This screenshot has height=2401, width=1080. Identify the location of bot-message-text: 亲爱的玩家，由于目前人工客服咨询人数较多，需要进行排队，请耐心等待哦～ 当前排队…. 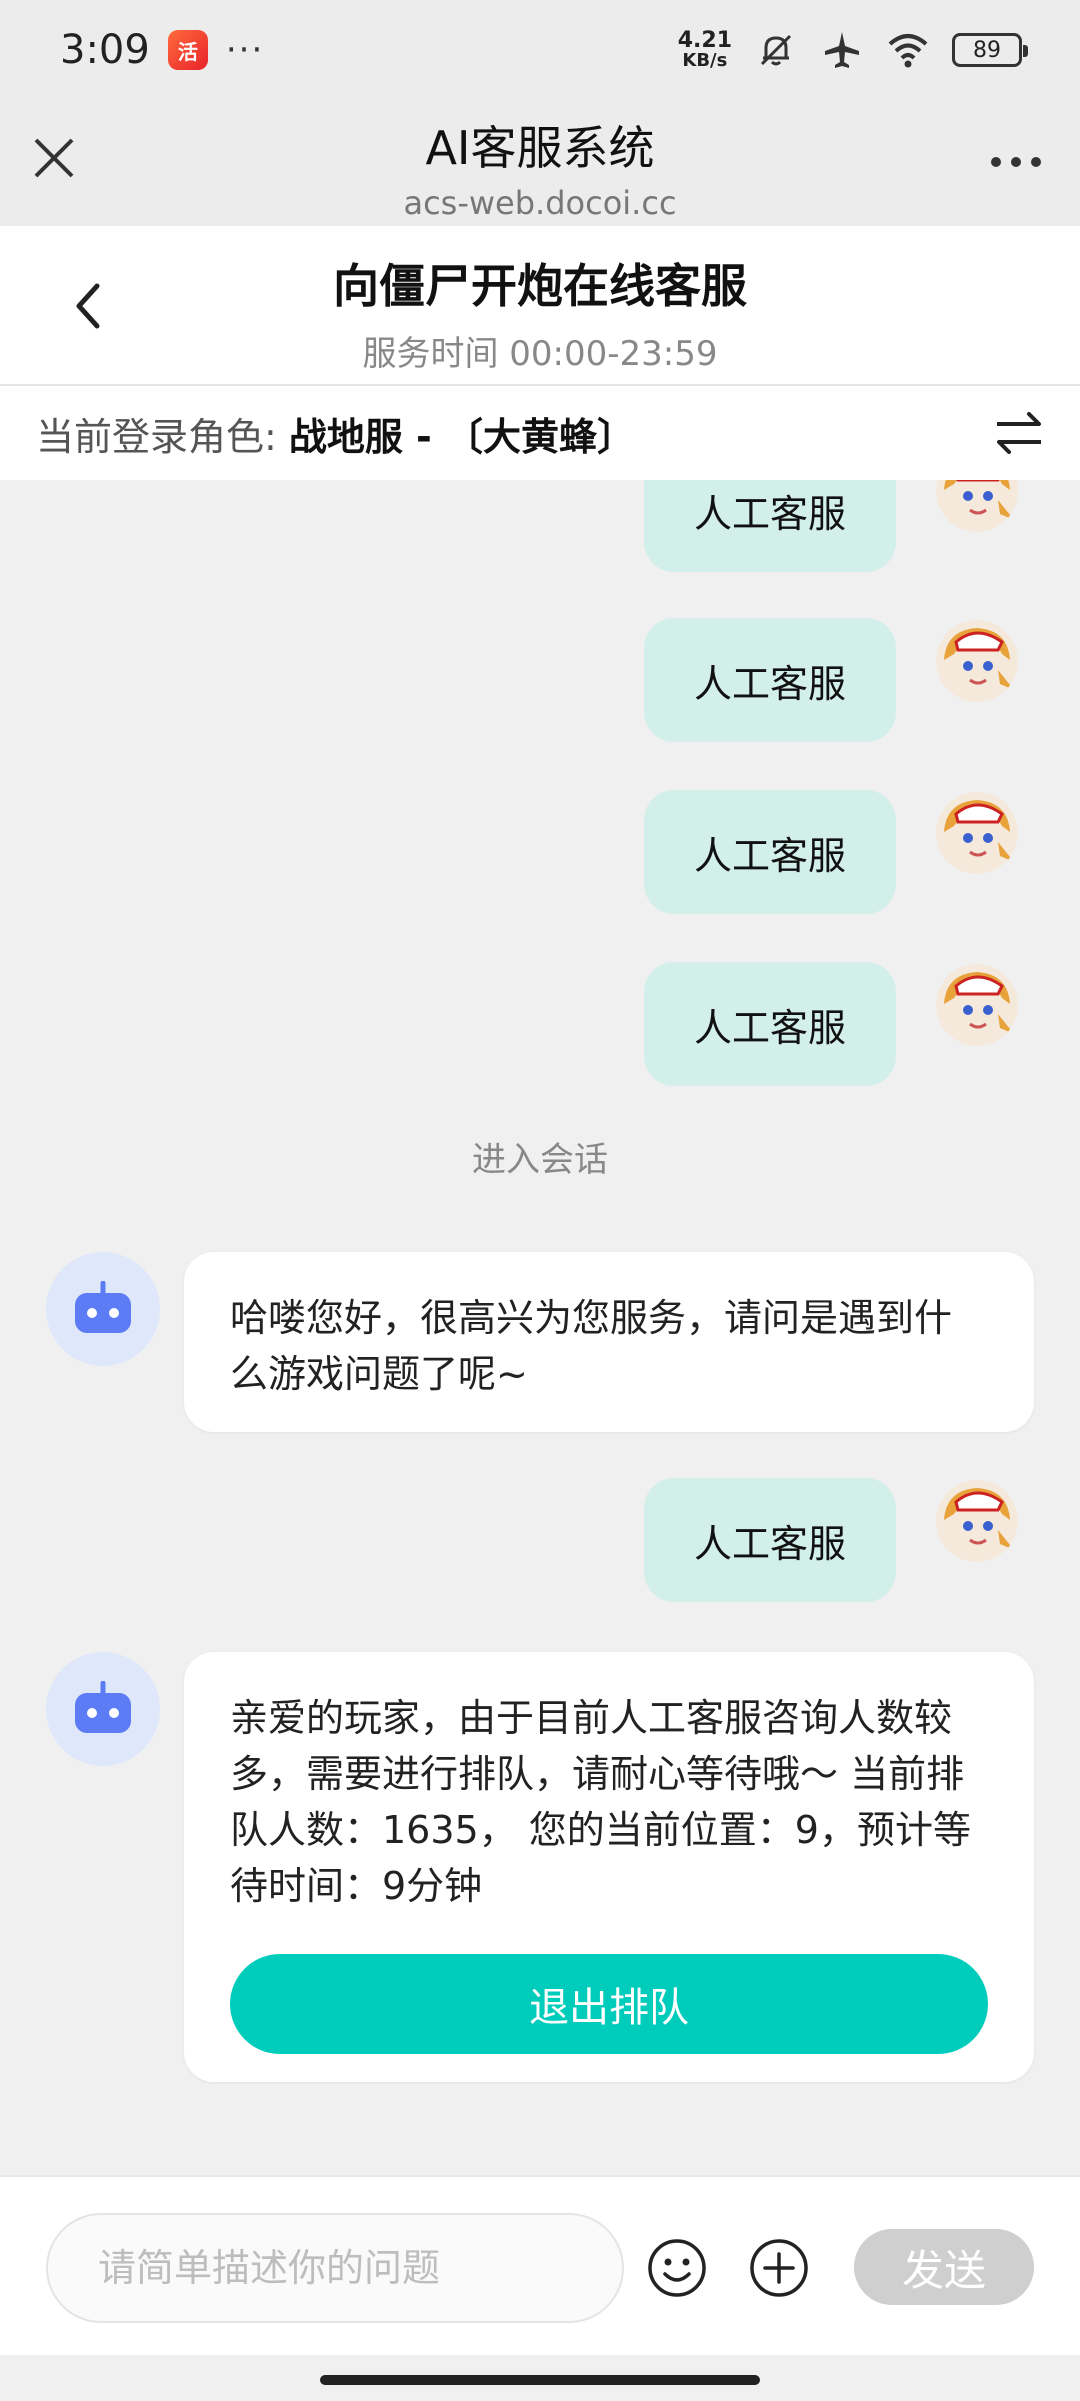
(600, 1802).